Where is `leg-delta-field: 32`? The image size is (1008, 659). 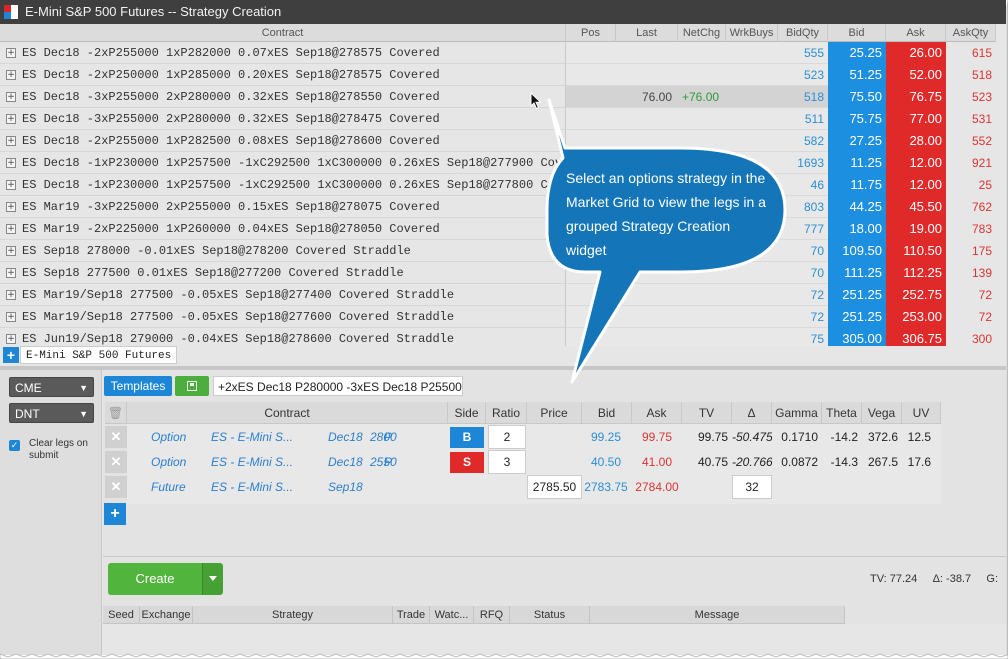 leg-delta-field: 32 is located at coordinates (752, 487).